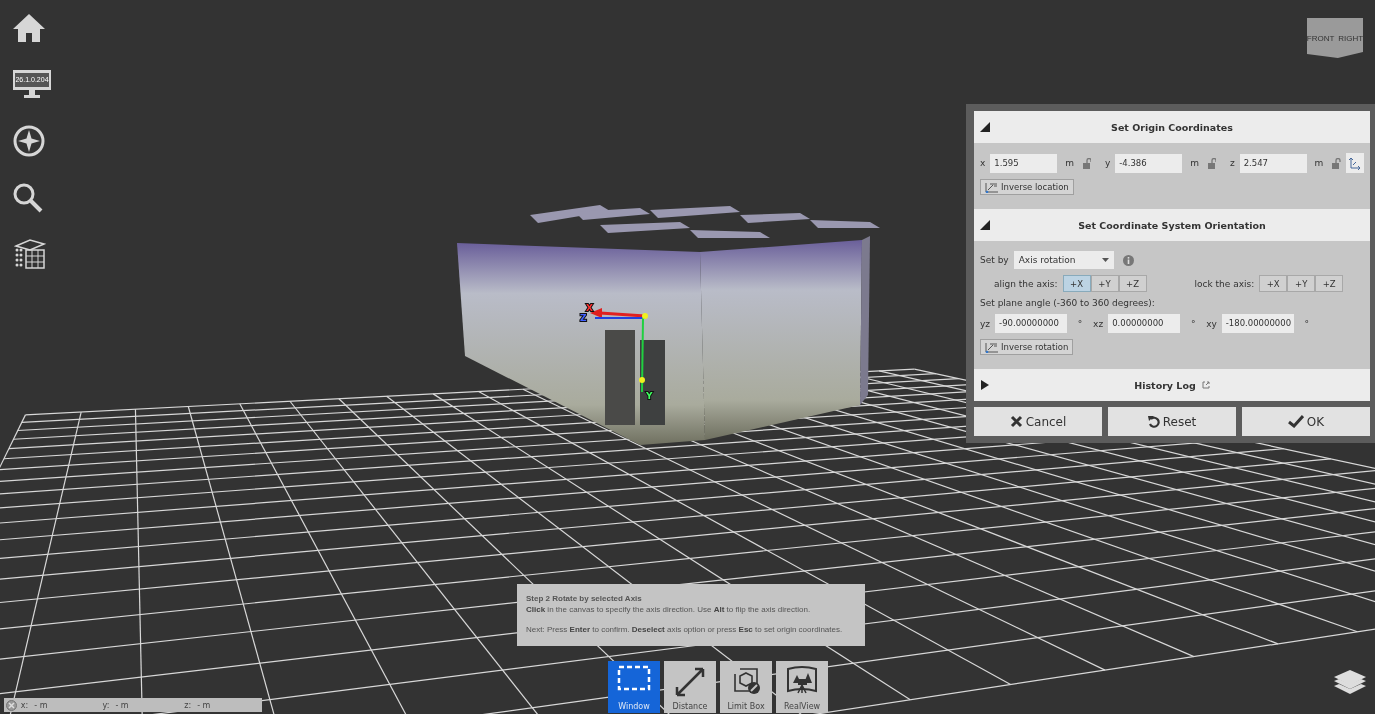  What do you see at coordinates (28, 198) in the screenshot?
I see `search-icon` at bounding box center [28, 198].